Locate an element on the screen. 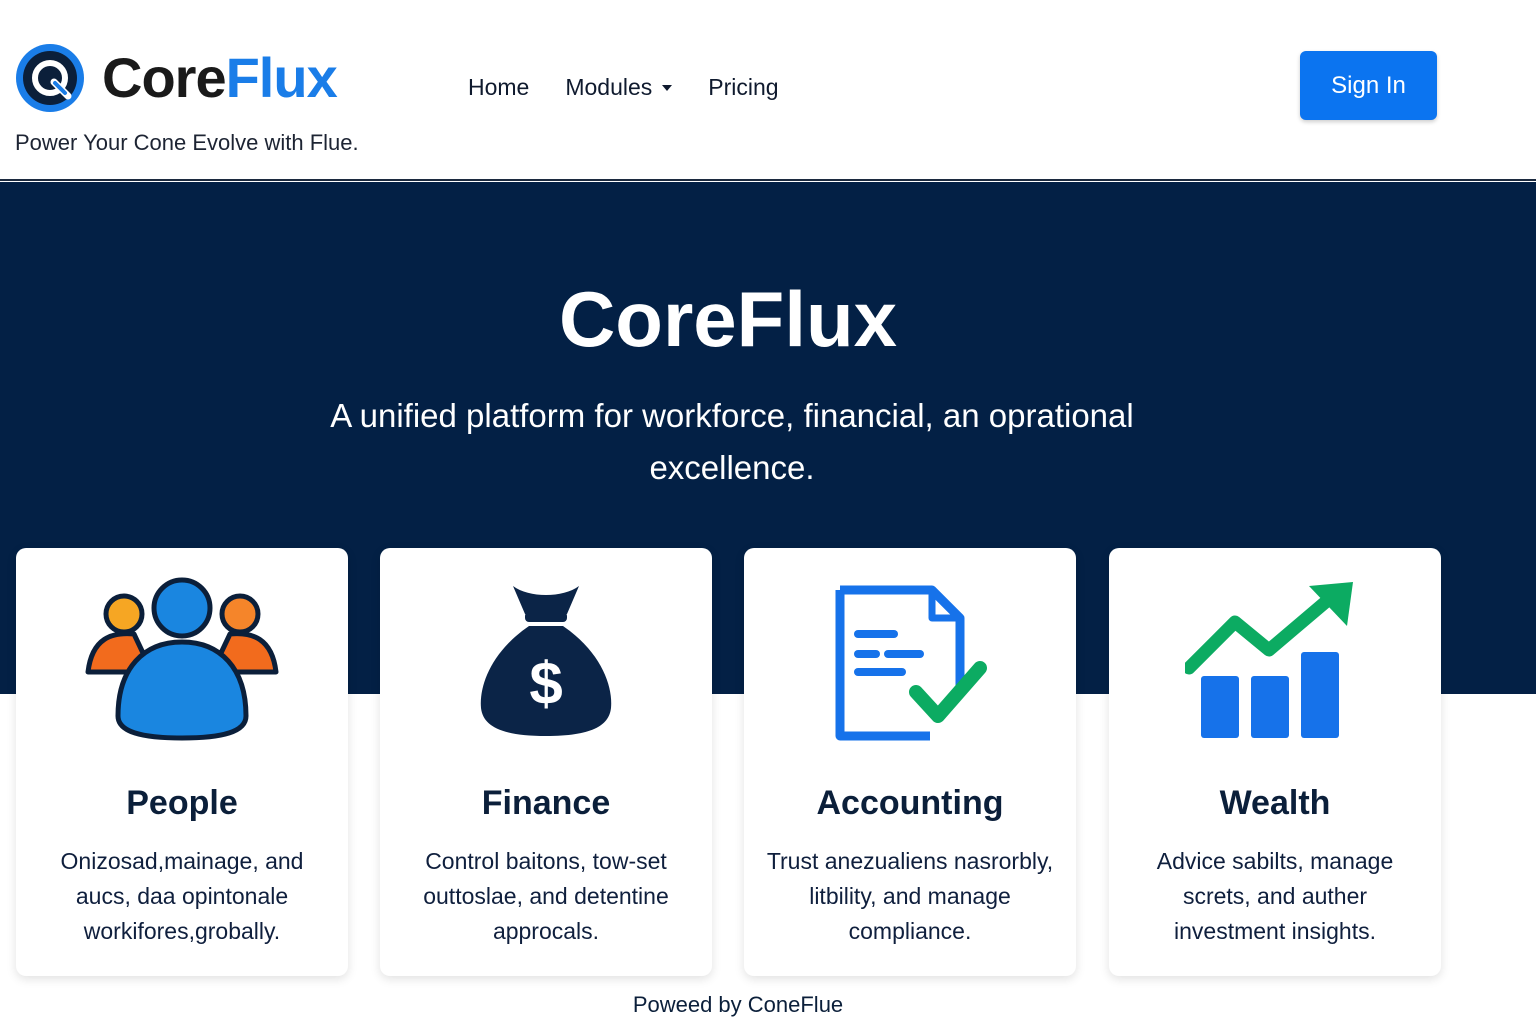  brand-name: CoreFlux is located at coordinates (220, 78).